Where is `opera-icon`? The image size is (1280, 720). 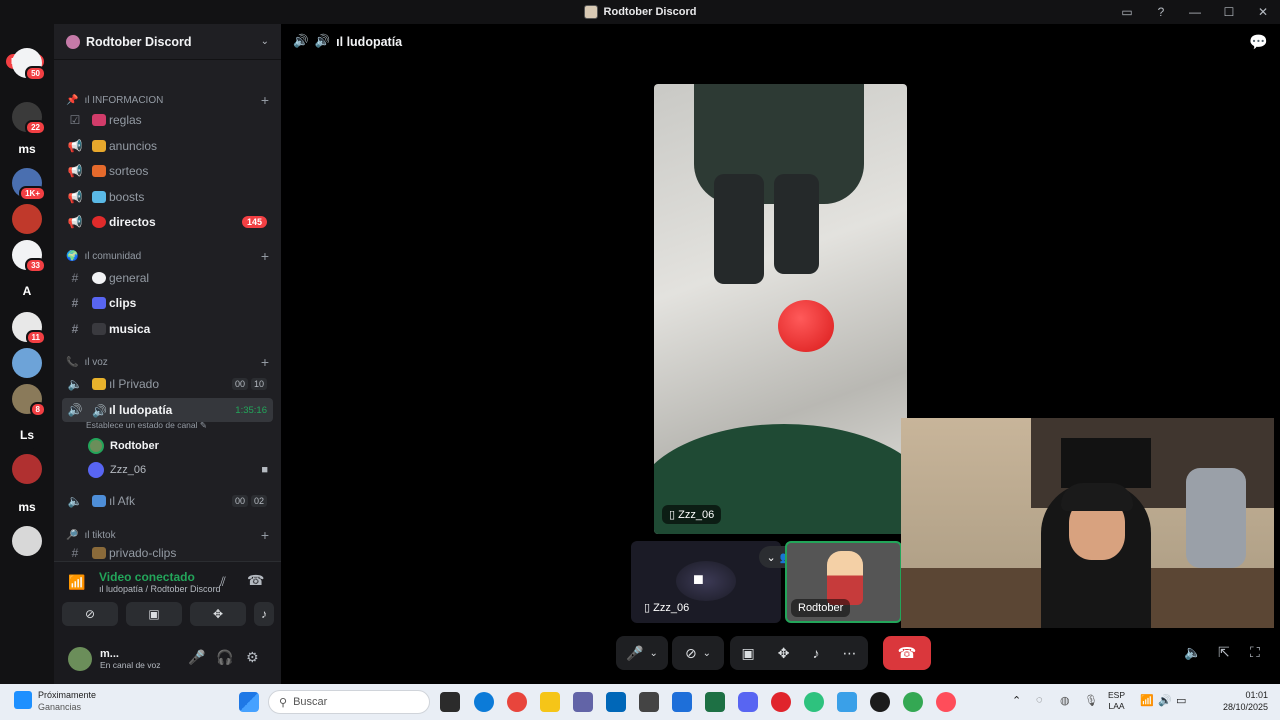
opera-icon is located at coordinates (946, 702).